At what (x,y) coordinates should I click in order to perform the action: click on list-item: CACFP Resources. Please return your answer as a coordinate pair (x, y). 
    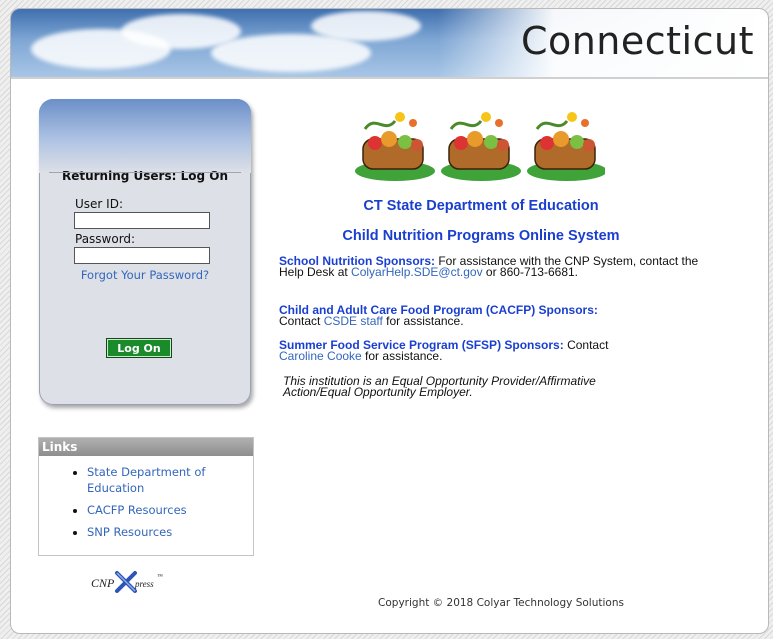
    Looking at the image, I should click on (170, 510).